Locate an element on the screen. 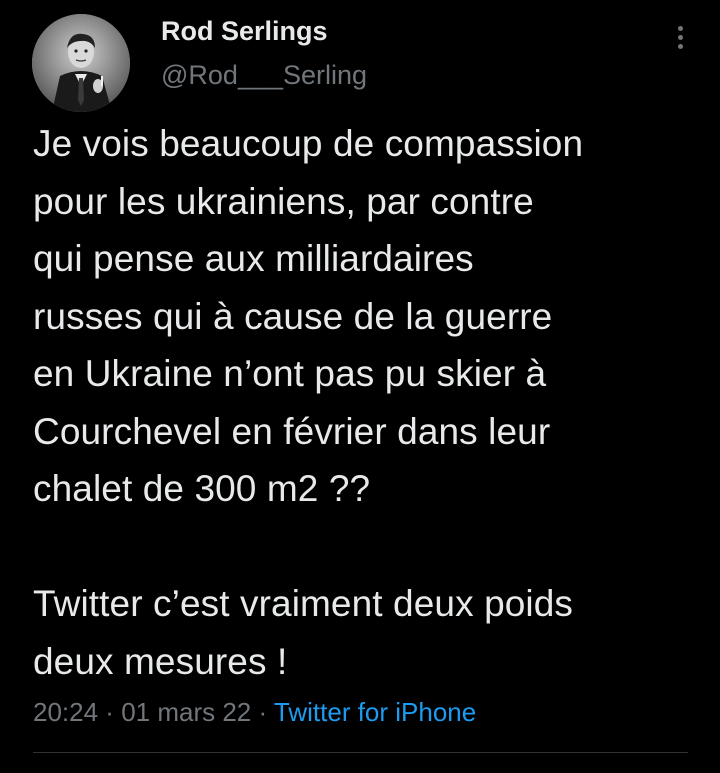 The image size is (720, 773). more-vertical-icon is located at coordinates (680, 28).